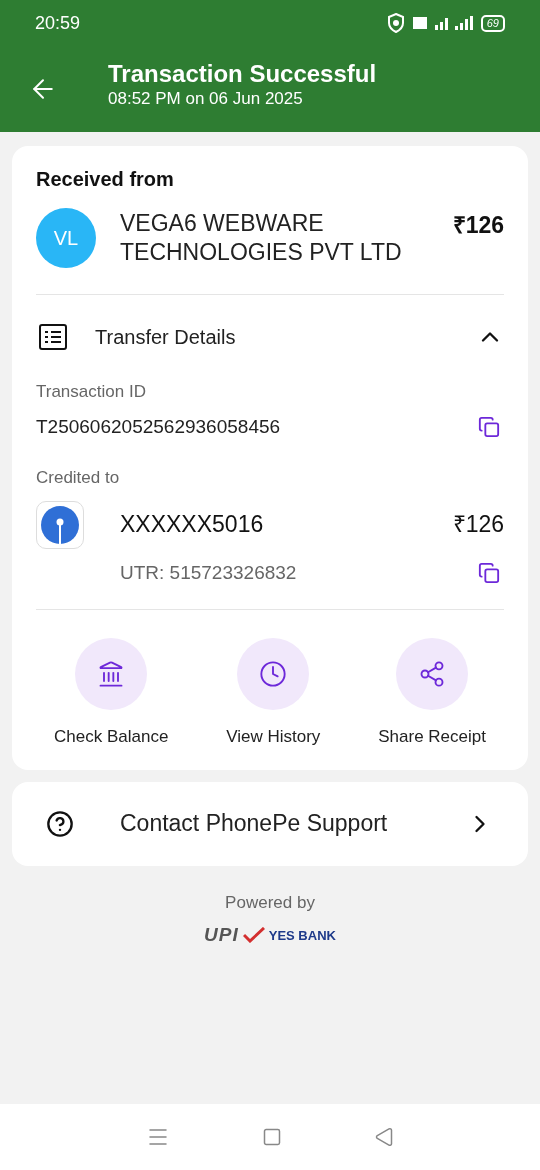 The image size is (540, 1170). Describe the element at coordinates (105, 179) in the screenshot. I see `section-heading: Received from` at that location.